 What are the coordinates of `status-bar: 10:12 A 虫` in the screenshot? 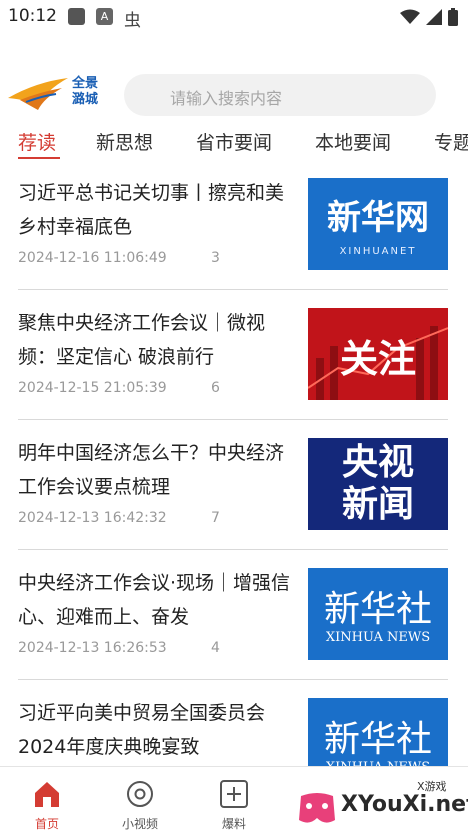 It's located at (234, 17).